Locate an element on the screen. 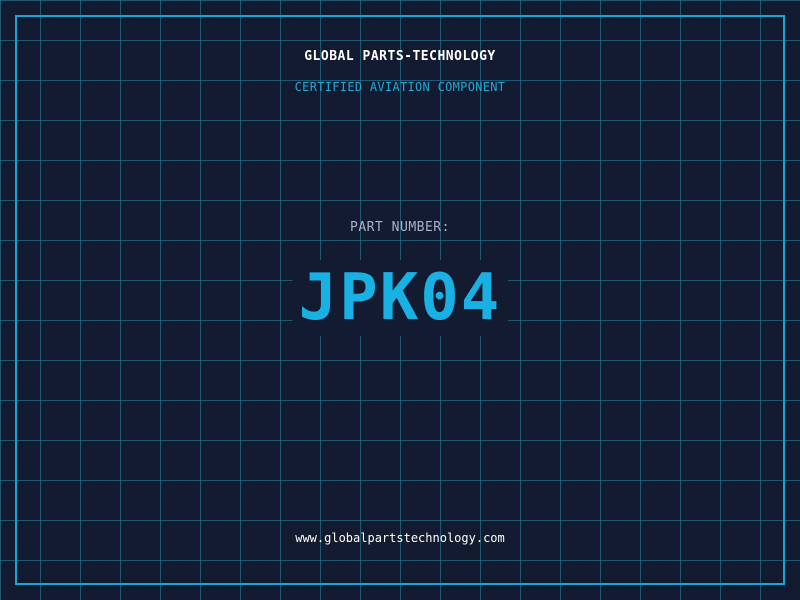  part-number-label: PART NUMBER: is located at coordinates (400, 227).